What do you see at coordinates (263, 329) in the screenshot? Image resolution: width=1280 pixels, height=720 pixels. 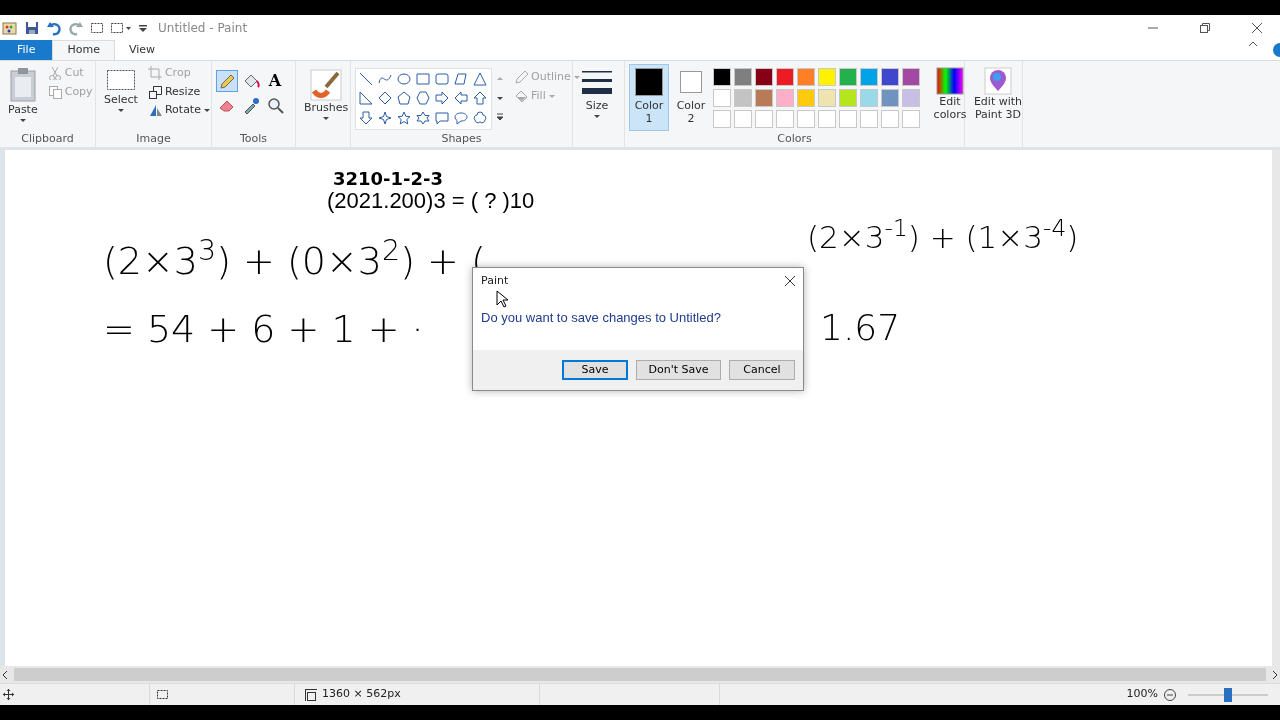 I see `handwritten-text: = 54 + 6 + 1 + ·` at bounding box center [263, 329].